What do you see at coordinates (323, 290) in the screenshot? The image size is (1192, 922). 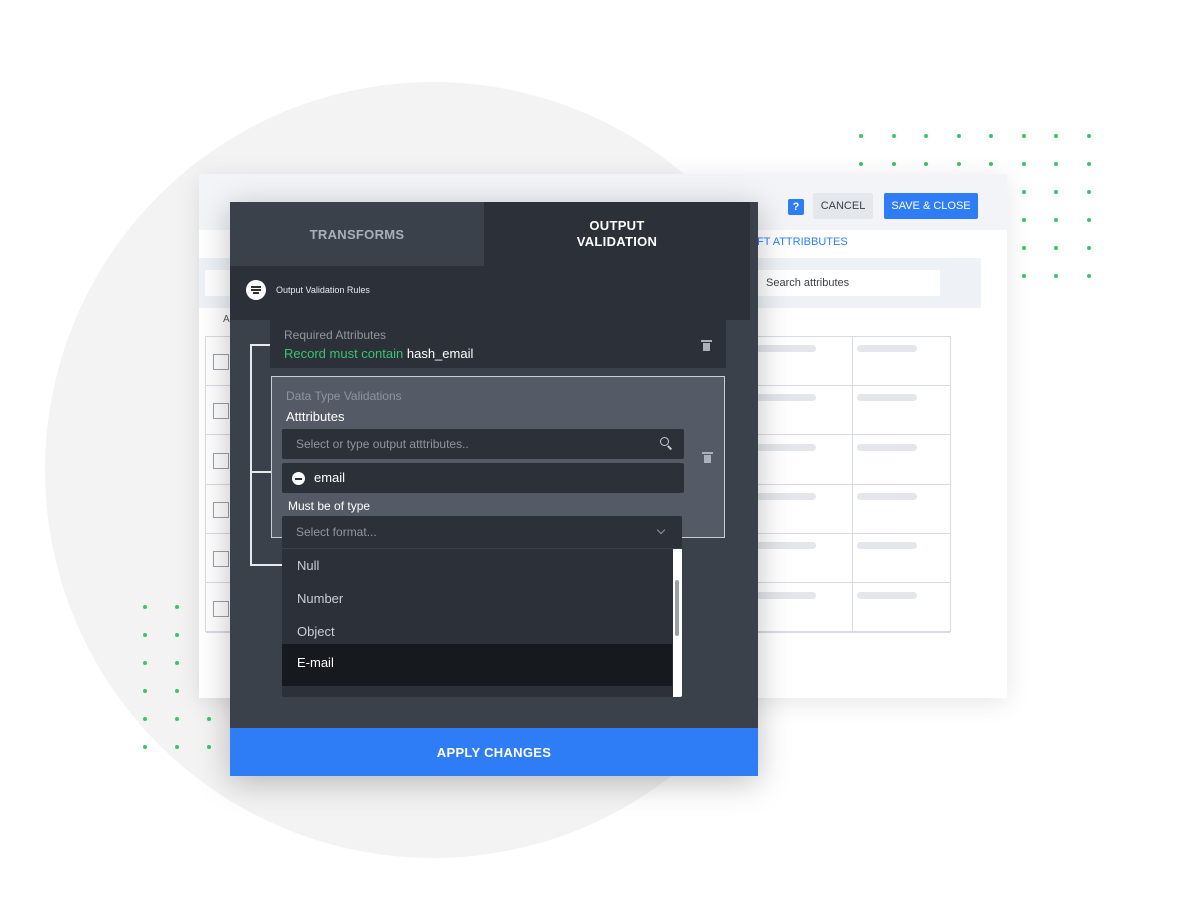 I see `rules-label: Output Validation Rules` at bounding box center [323, 290].